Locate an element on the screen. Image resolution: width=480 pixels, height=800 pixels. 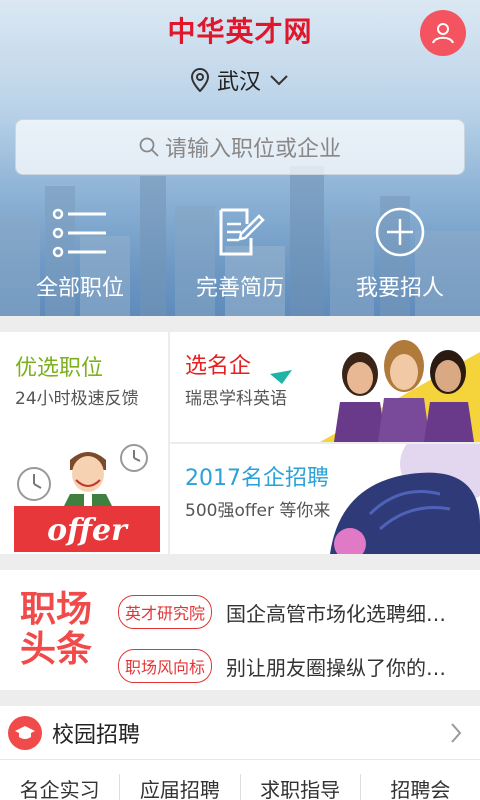
all-jobs-label: 全部职位 is located at coordinates (79, 288).